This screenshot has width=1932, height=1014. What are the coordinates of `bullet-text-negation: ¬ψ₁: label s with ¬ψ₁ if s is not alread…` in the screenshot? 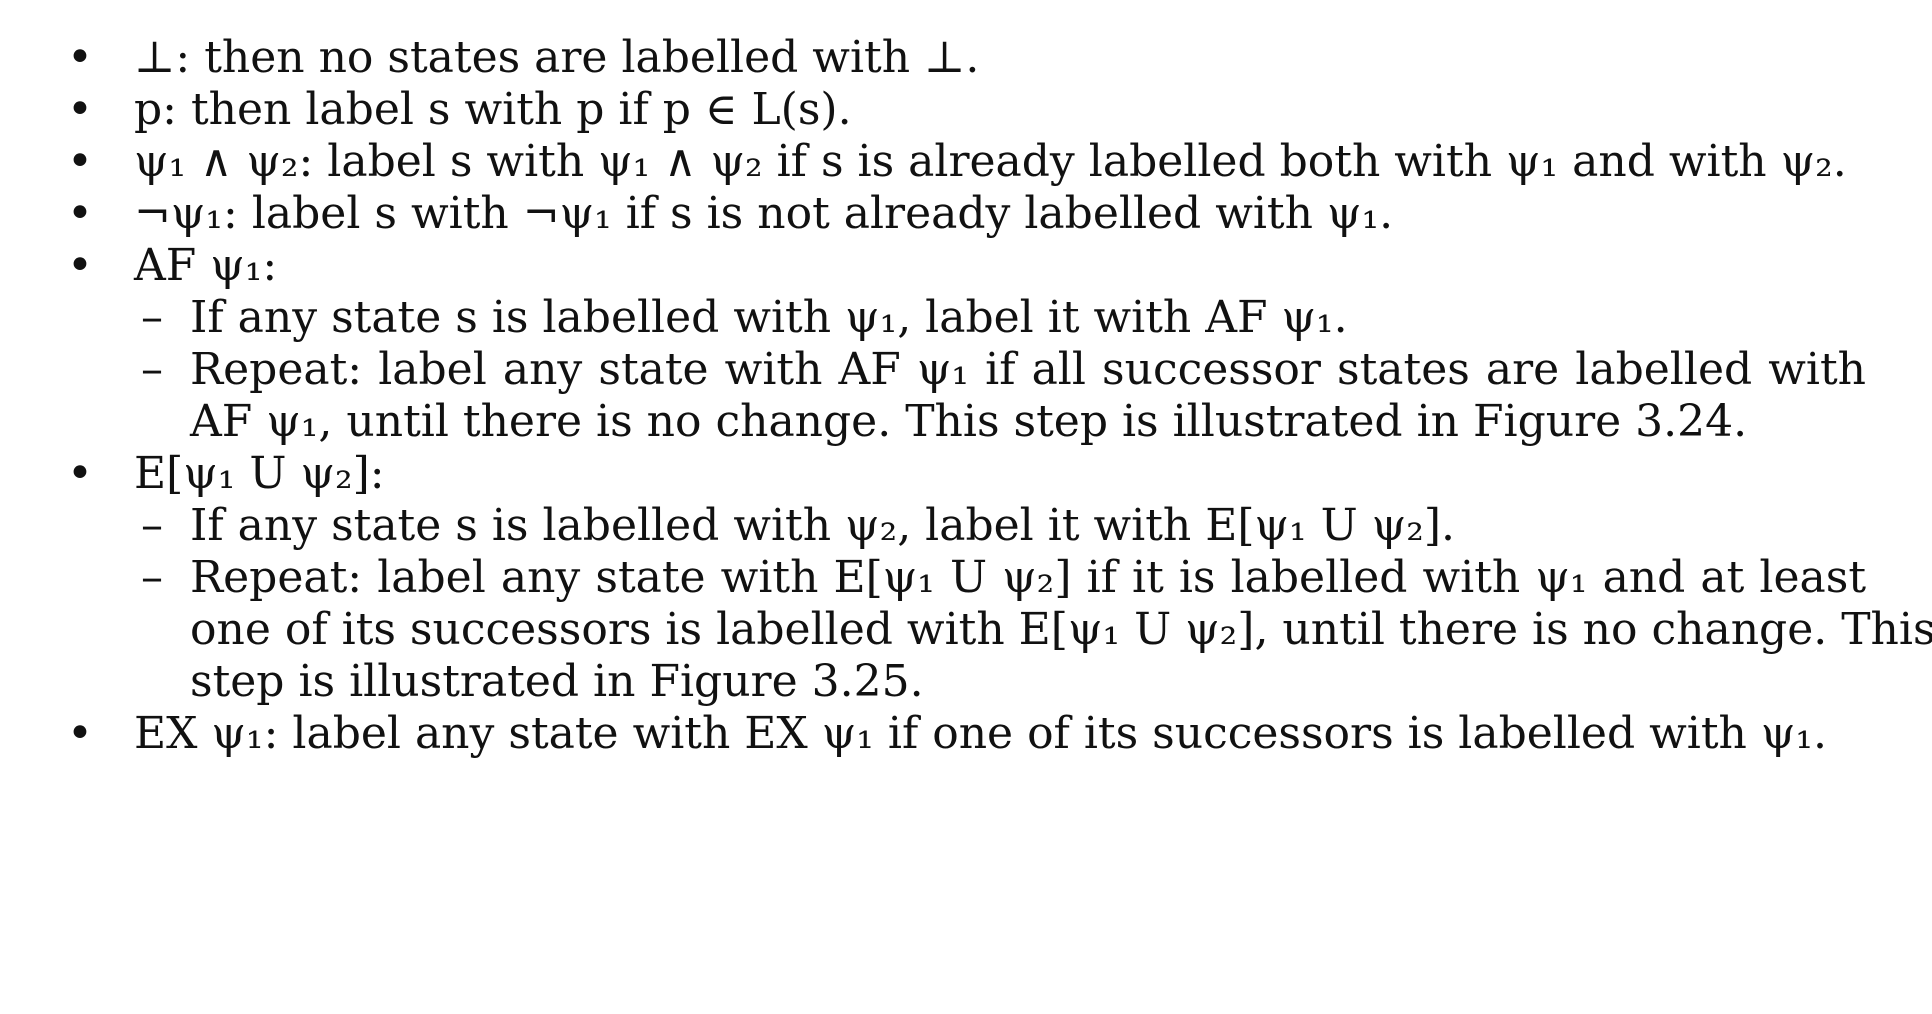 It's located at (764, 213).